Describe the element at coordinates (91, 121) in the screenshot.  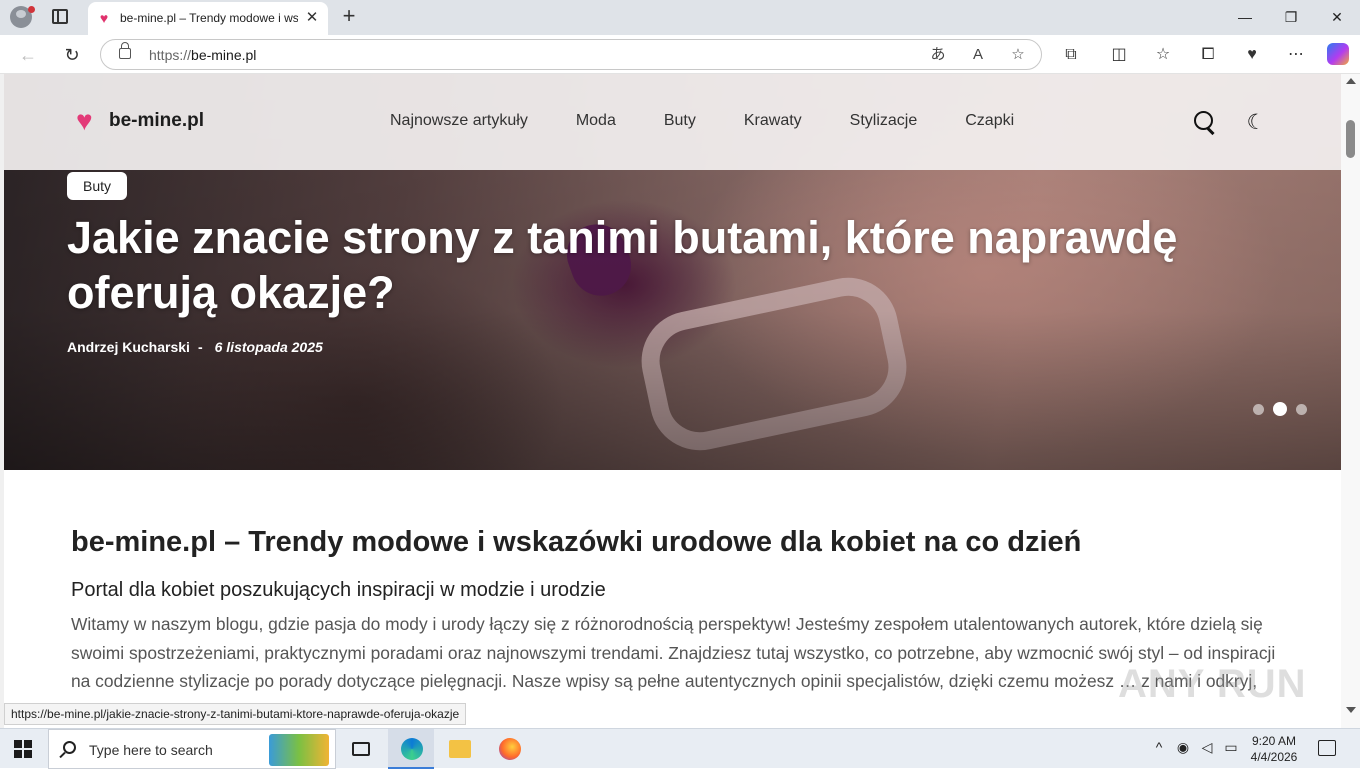
I see `logo-icon: ♥` at that location.